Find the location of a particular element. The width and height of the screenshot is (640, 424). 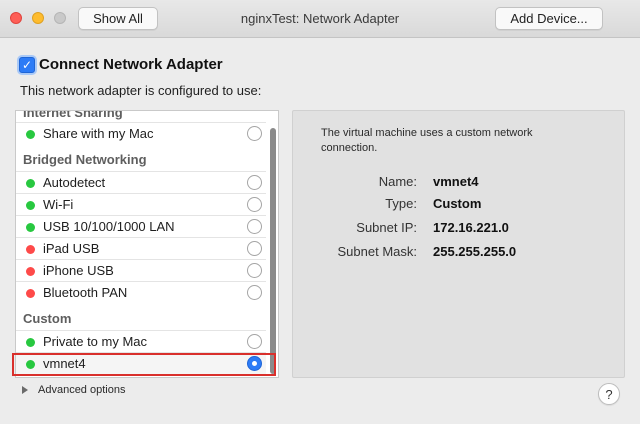

connect-adapter-checkbox: ✓ is located at coordinates (27, 64).